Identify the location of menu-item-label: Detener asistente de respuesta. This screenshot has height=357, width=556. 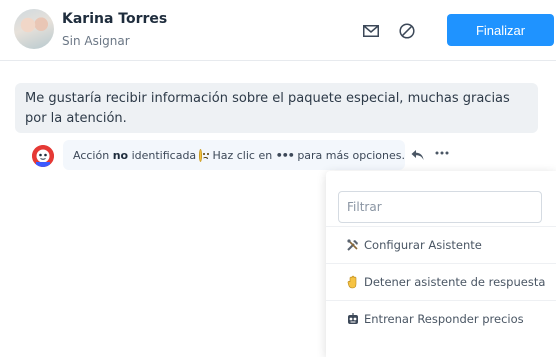
(455, 281).